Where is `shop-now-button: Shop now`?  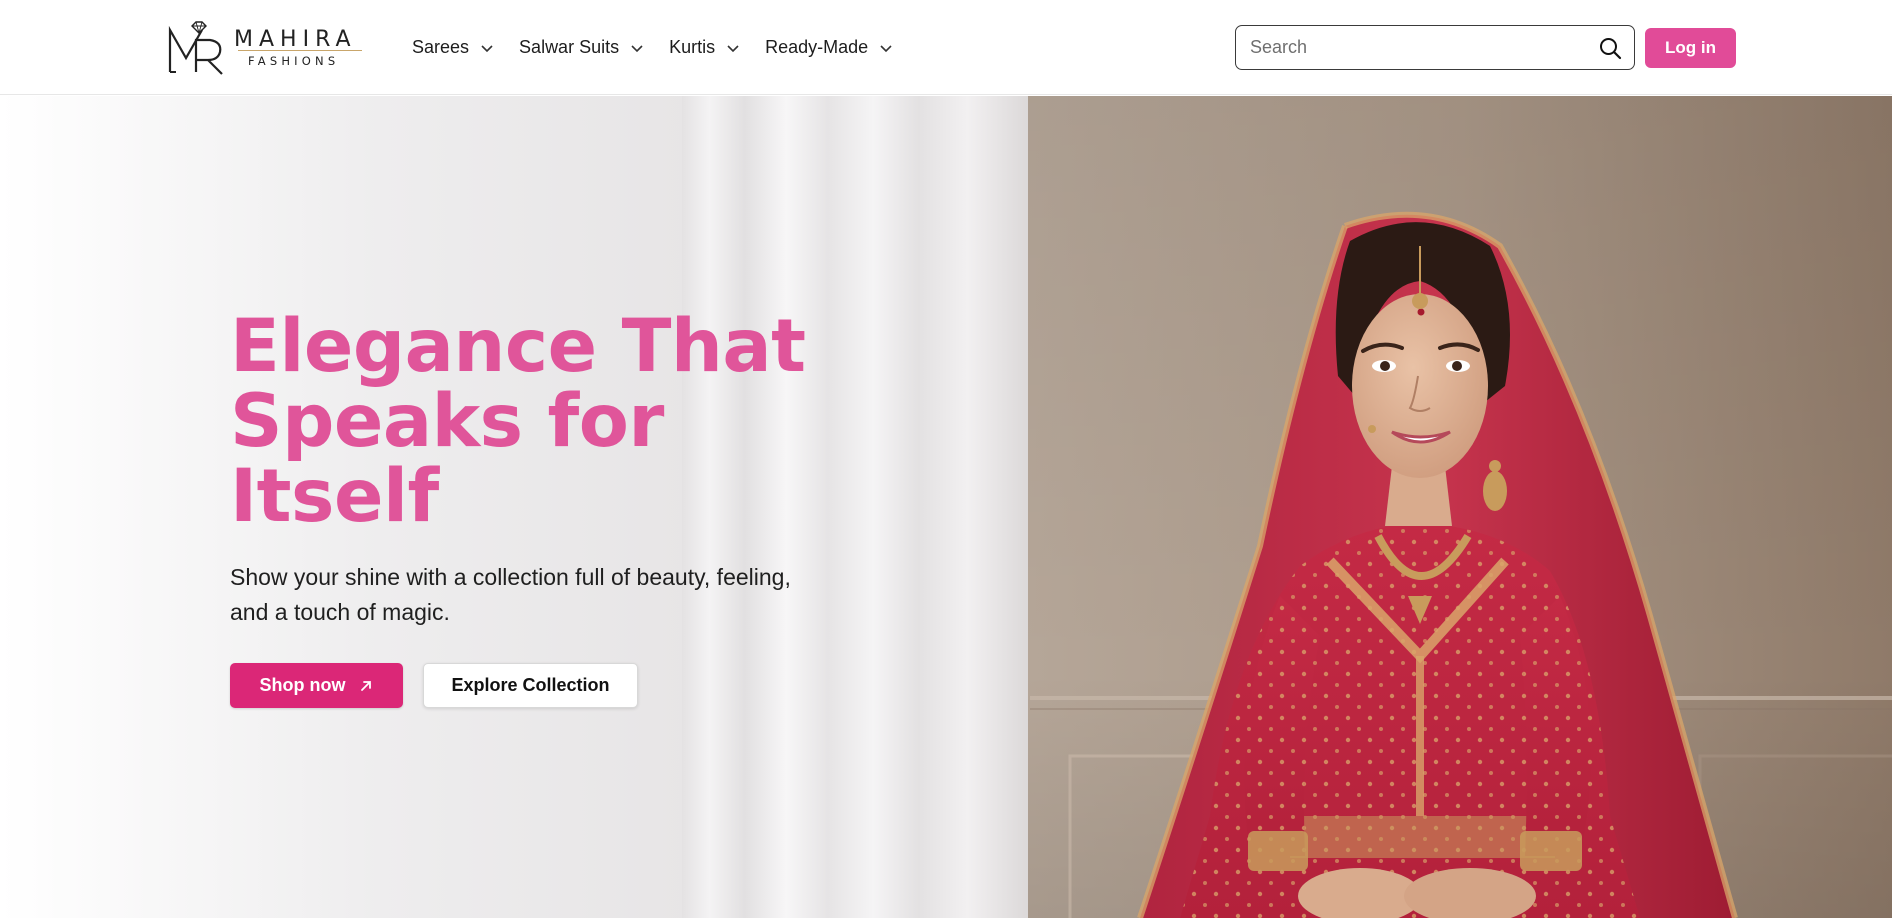
shop-now-button: Shop now is located at coordinates (316, 685).